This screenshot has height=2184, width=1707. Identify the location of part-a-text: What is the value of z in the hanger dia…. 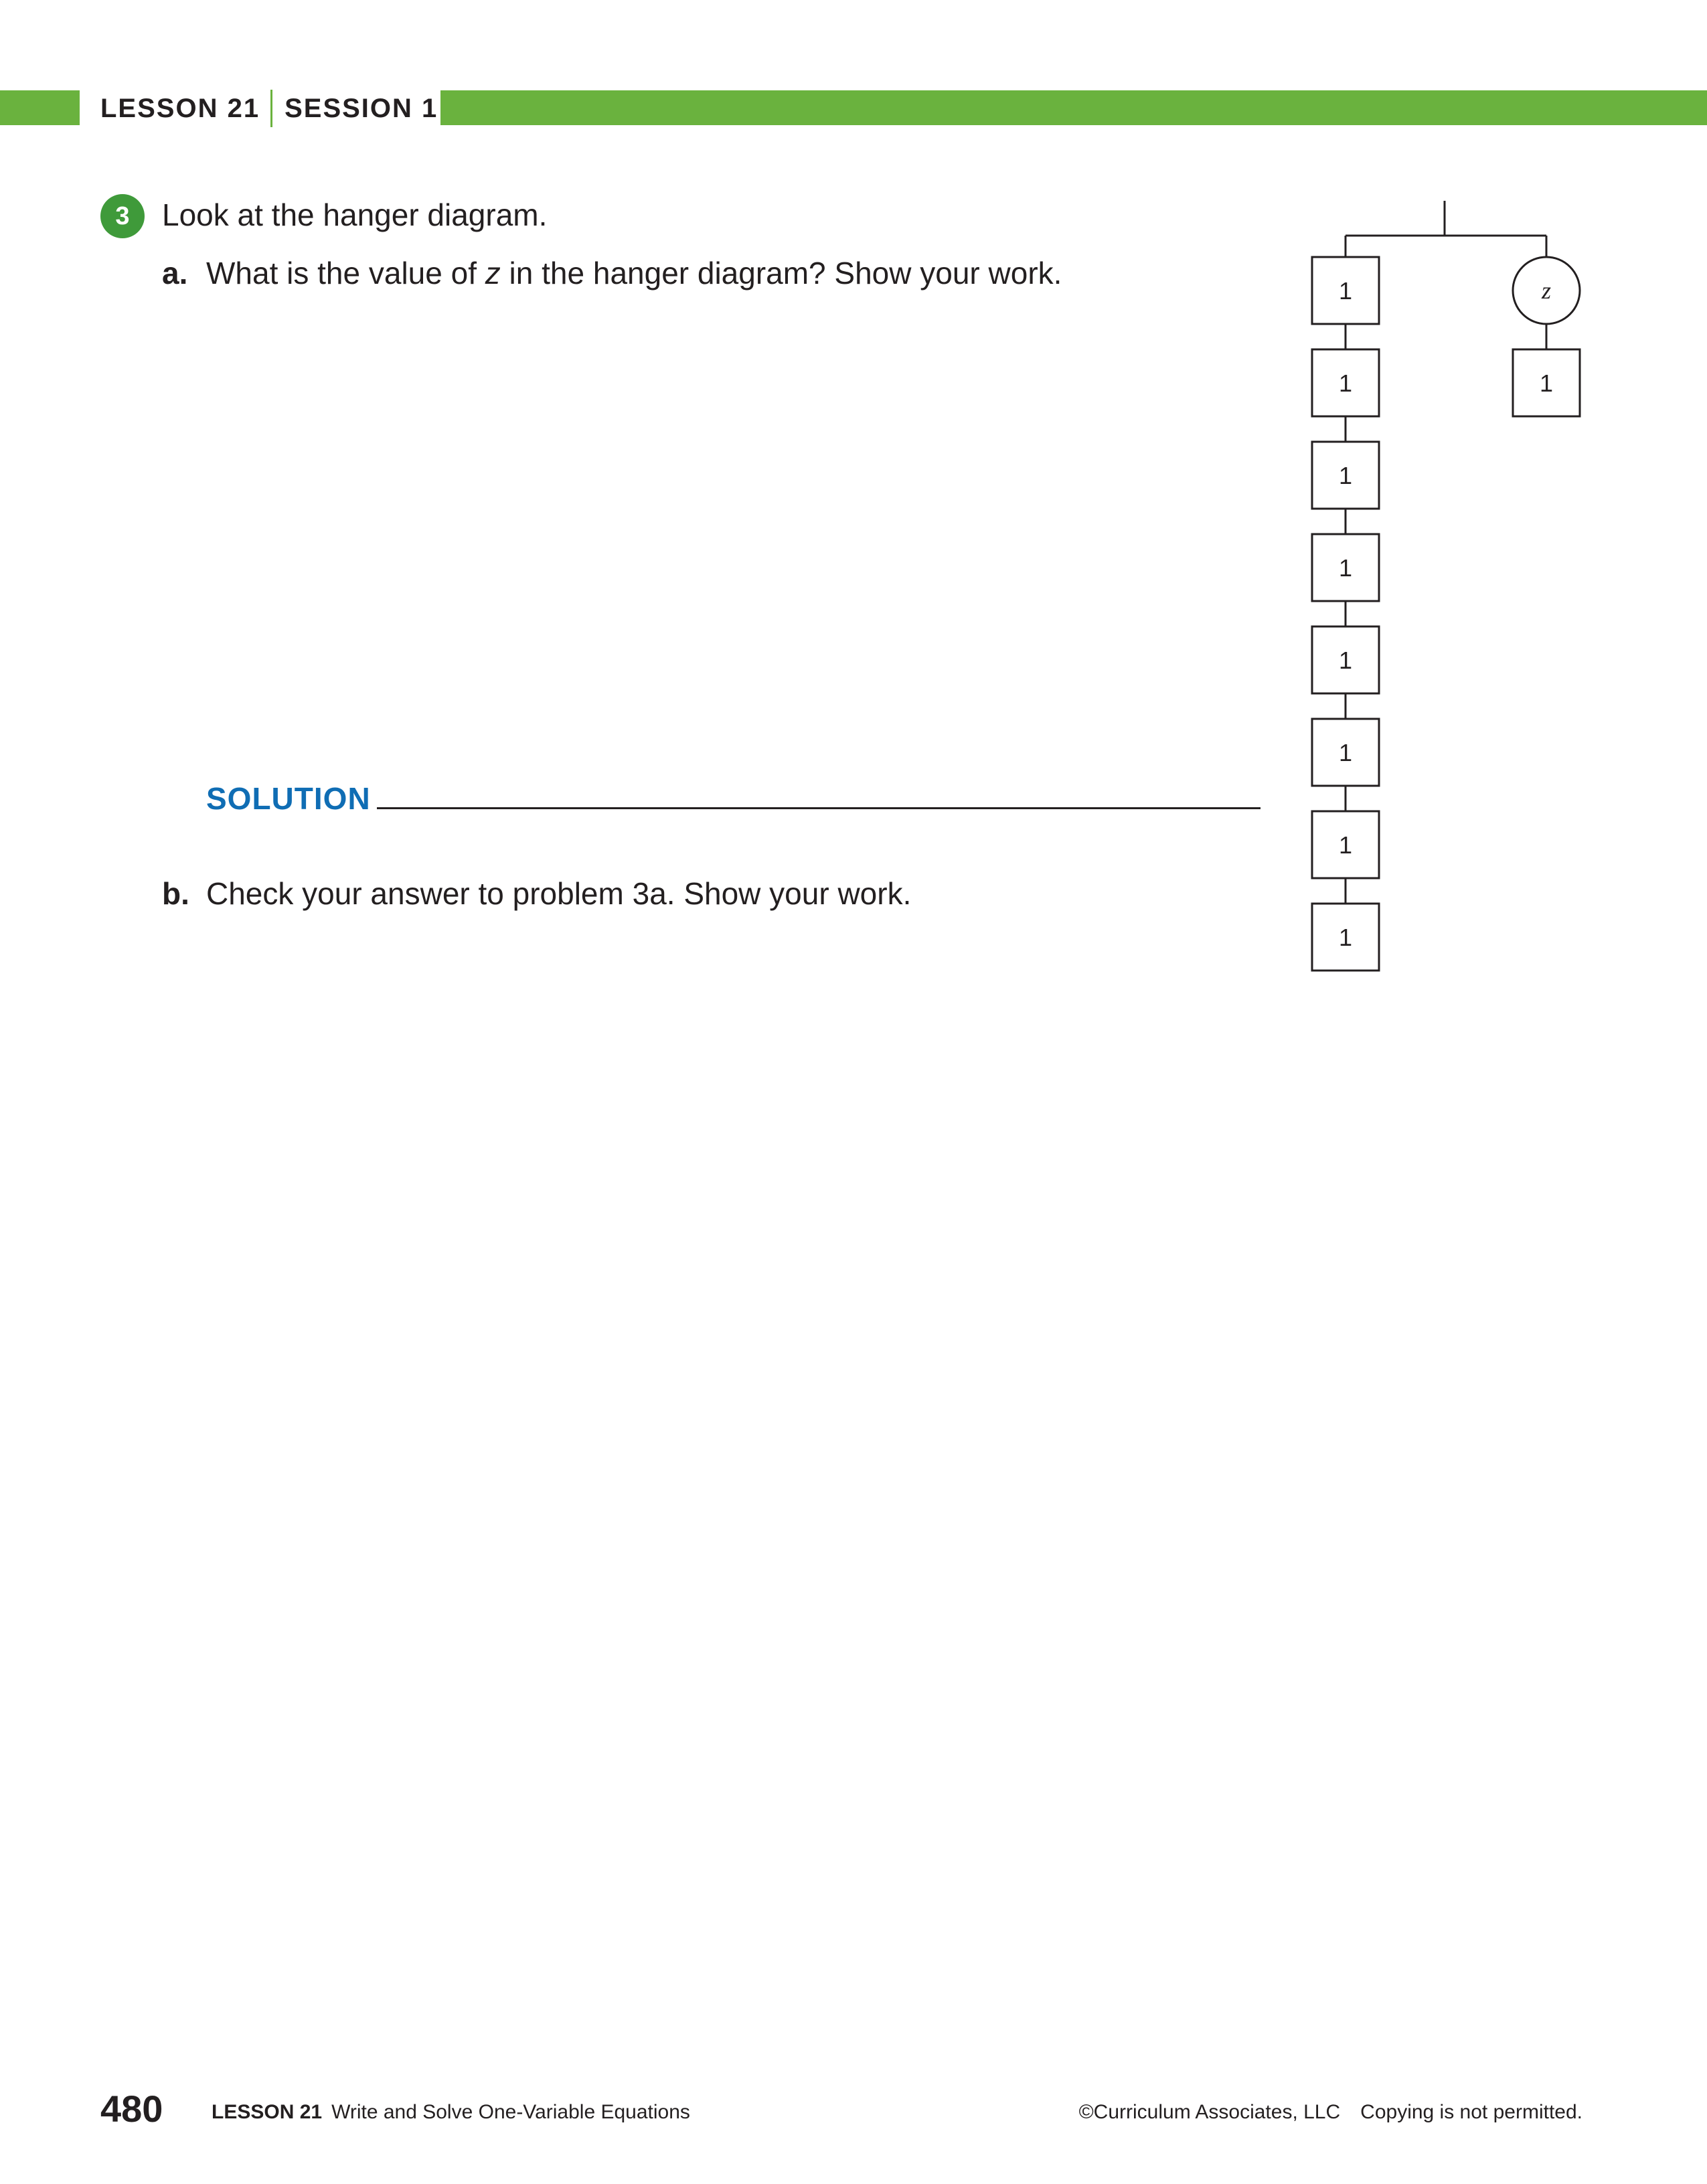
(634, 273).